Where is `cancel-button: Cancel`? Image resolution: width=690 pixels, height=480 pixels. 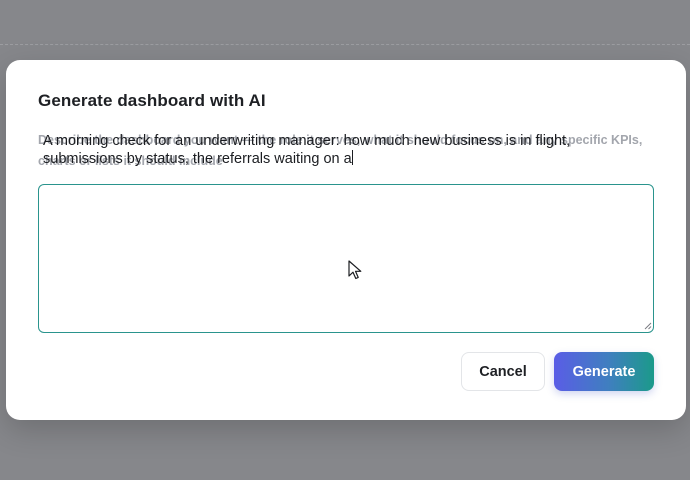 cancel-button: Cancel is located at coordinates (503, 371).